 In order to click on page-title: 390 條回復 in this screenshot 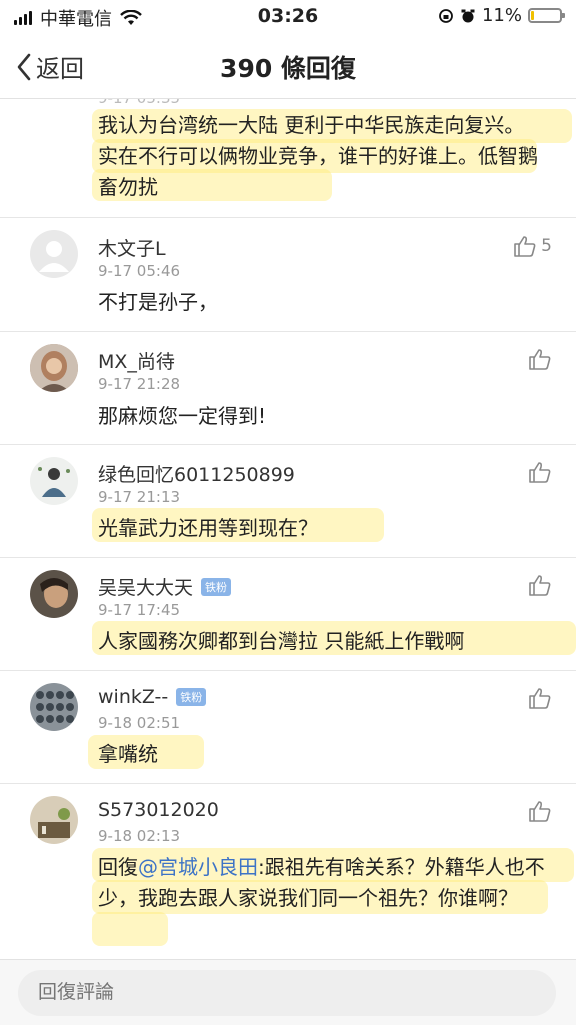, I will do `click(288, 68)`.